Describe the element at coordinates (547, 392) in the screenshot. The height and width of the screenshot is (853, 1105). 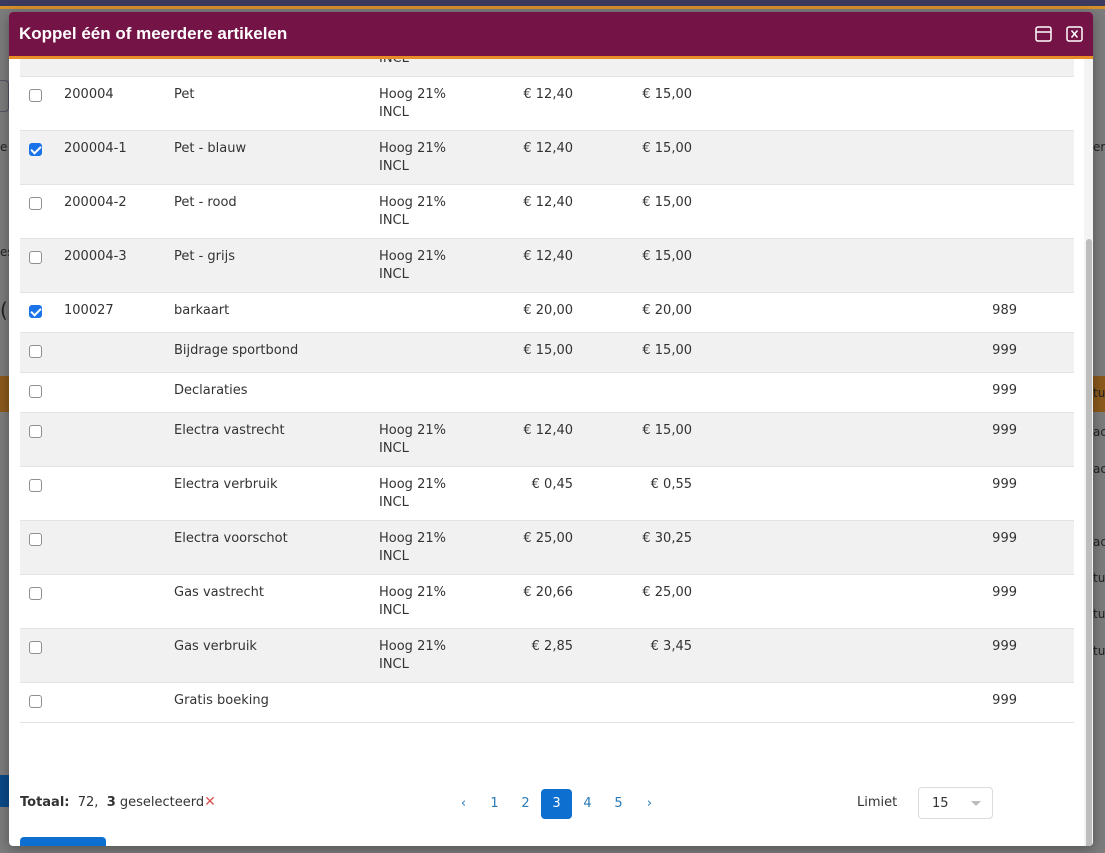
I see `table-row: Declaraties 999` at that location.